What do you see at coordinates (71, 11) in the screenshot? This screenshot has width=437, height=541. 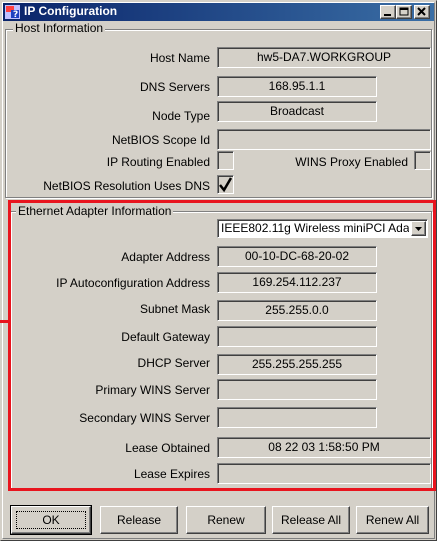 I see `window-title: IP Configuration` at bounding box center [71, 11].